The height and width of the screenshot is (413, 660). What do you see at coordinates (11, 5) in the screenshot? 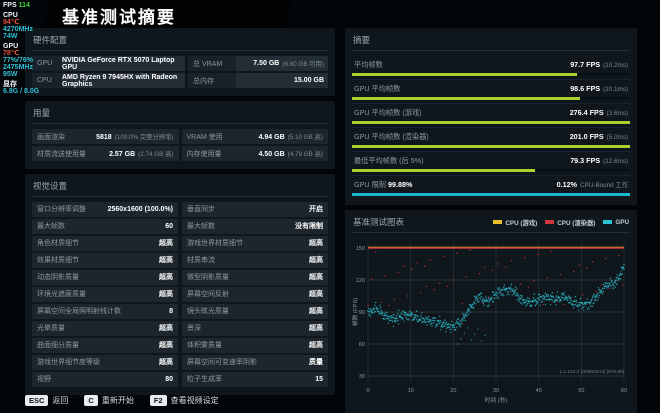
I see `osd-text: FPS` at bounding box center [11, 5].